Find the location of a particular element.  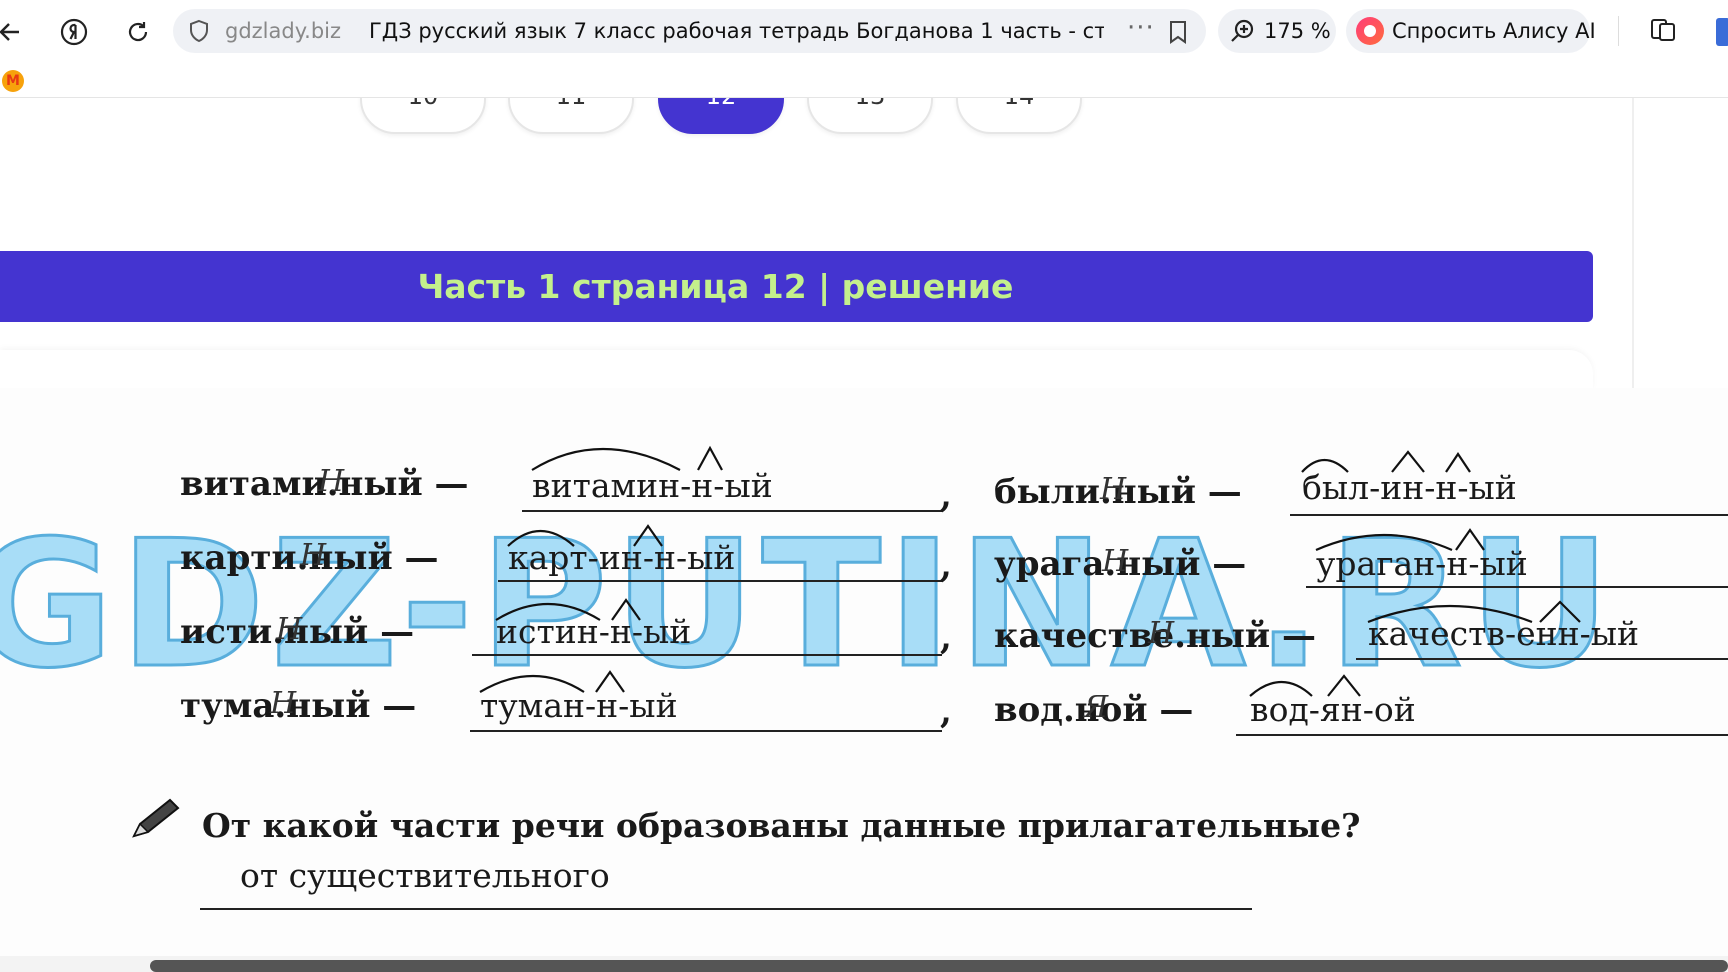

back-button is located at coordinates (15, 32).